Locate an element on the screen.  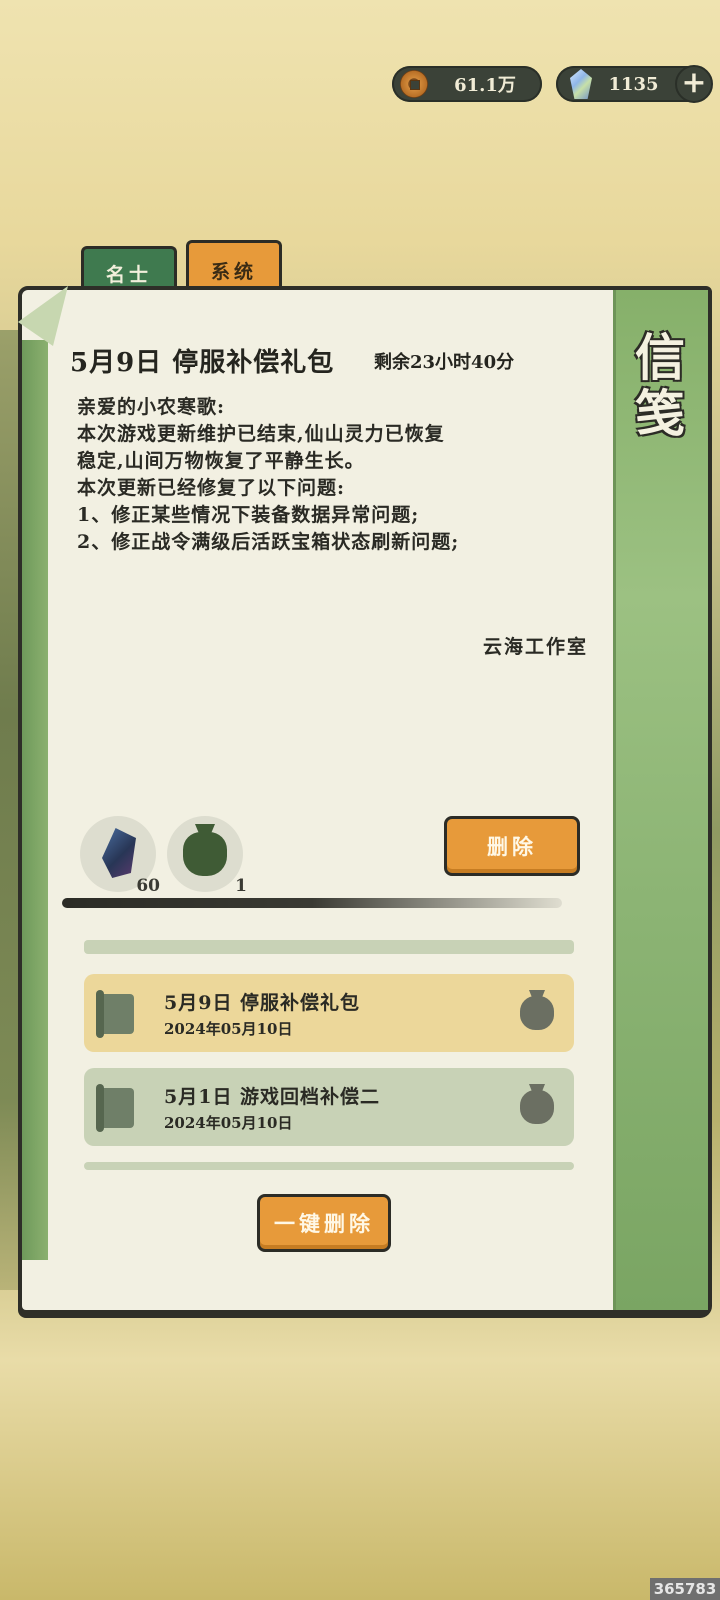
reward-count: 1 is located at coordinates (241, 886).